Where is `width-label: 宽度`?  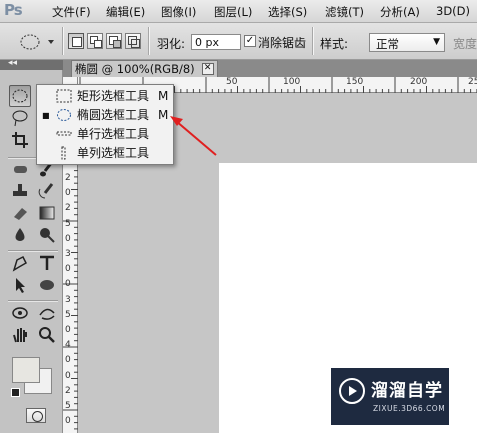
width-label: 宽度 is located at coordinates (465, 44).